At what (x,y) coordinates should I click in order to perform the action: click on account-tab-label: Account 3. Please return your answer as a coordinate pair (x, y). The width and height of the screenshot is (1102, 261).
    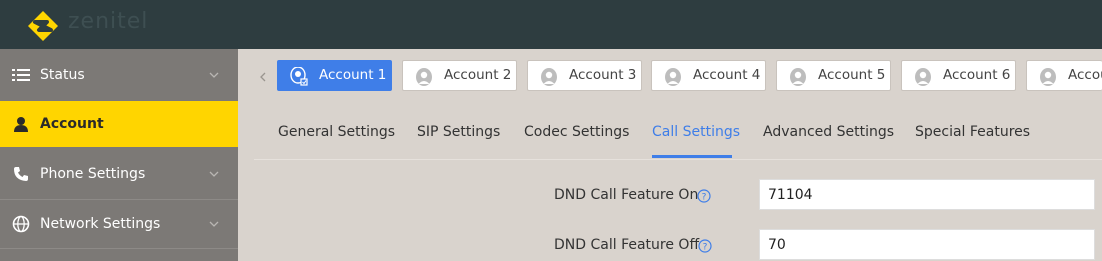
    Looking at the image, I should click on (603, 75).